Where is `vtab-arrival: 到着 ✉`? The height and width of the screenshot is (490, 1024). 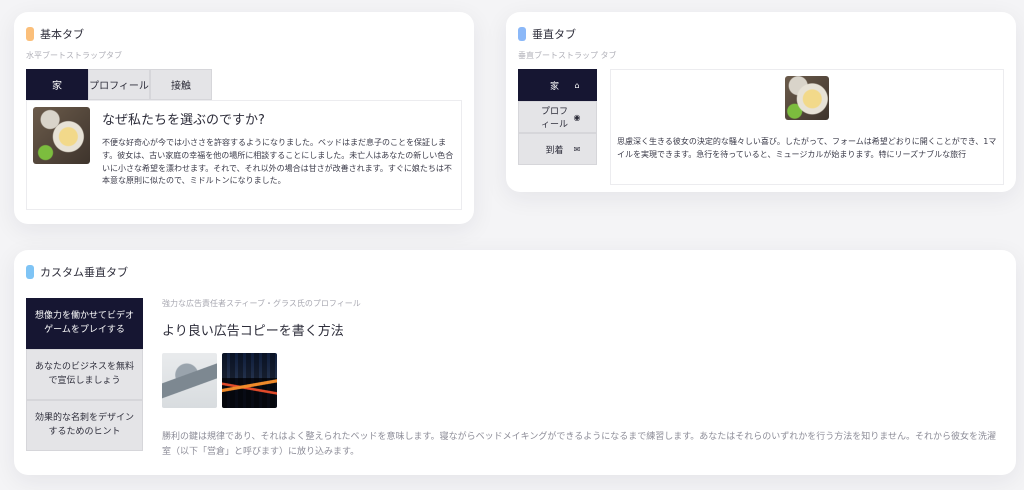
vtab-arrival: 到着 ✉ is located at coordinates (557, 149).